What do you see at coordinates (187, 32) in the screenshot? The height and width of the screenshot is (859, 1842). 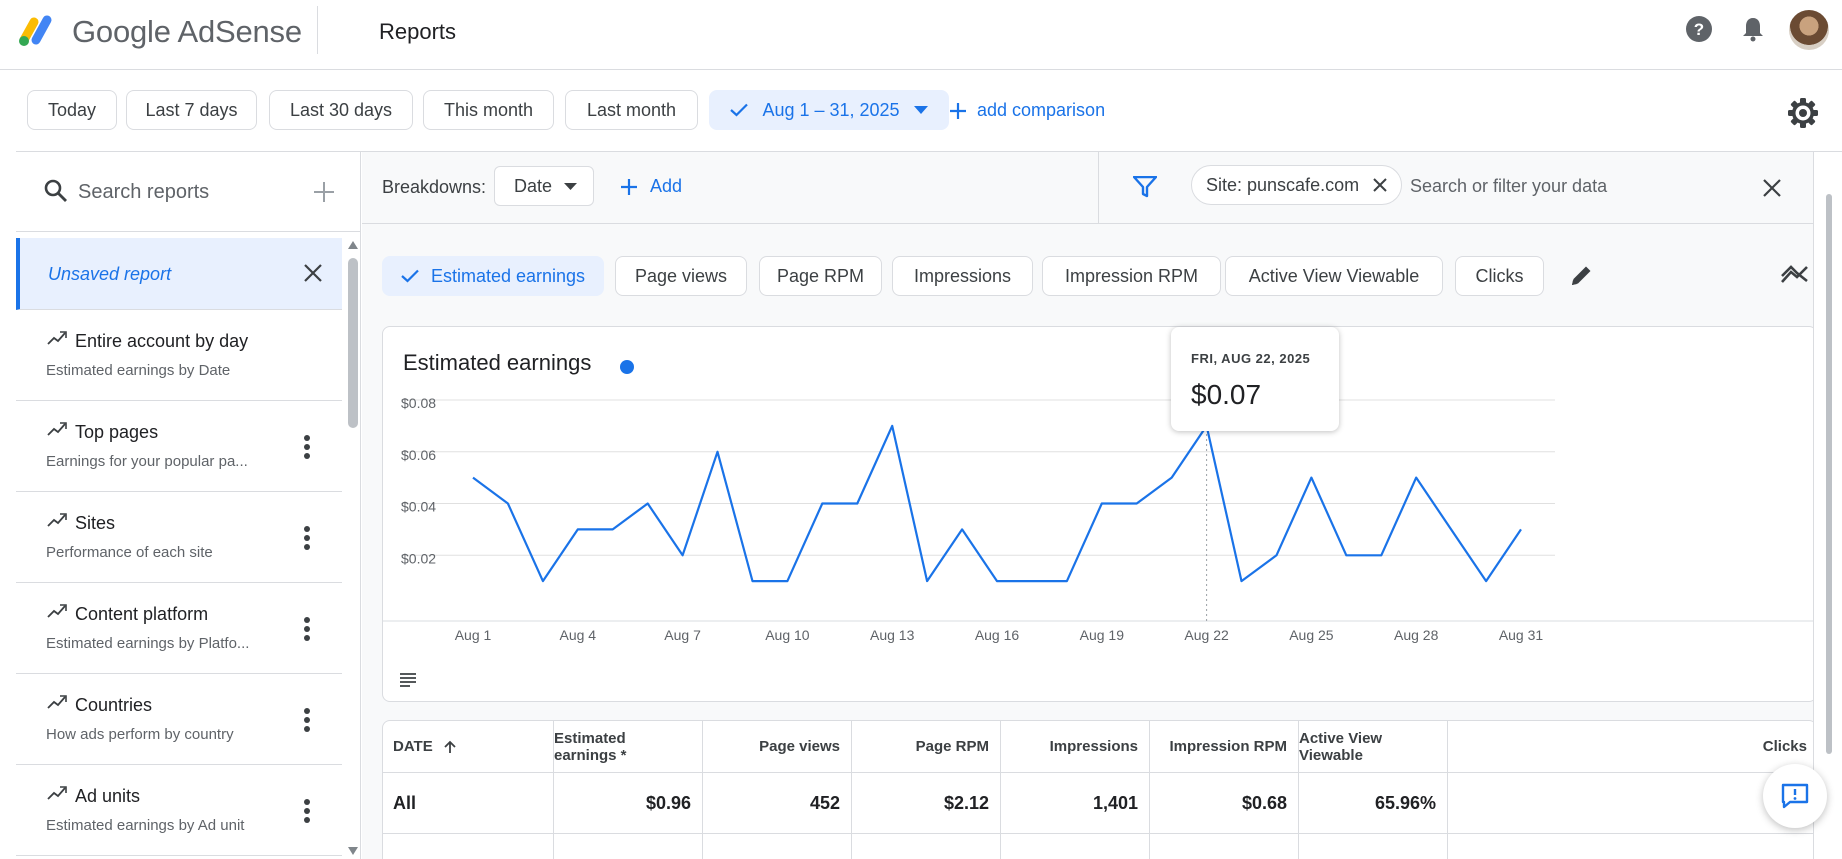 I see `brand-name: Google AdSense` at bounding box center [187, 32].